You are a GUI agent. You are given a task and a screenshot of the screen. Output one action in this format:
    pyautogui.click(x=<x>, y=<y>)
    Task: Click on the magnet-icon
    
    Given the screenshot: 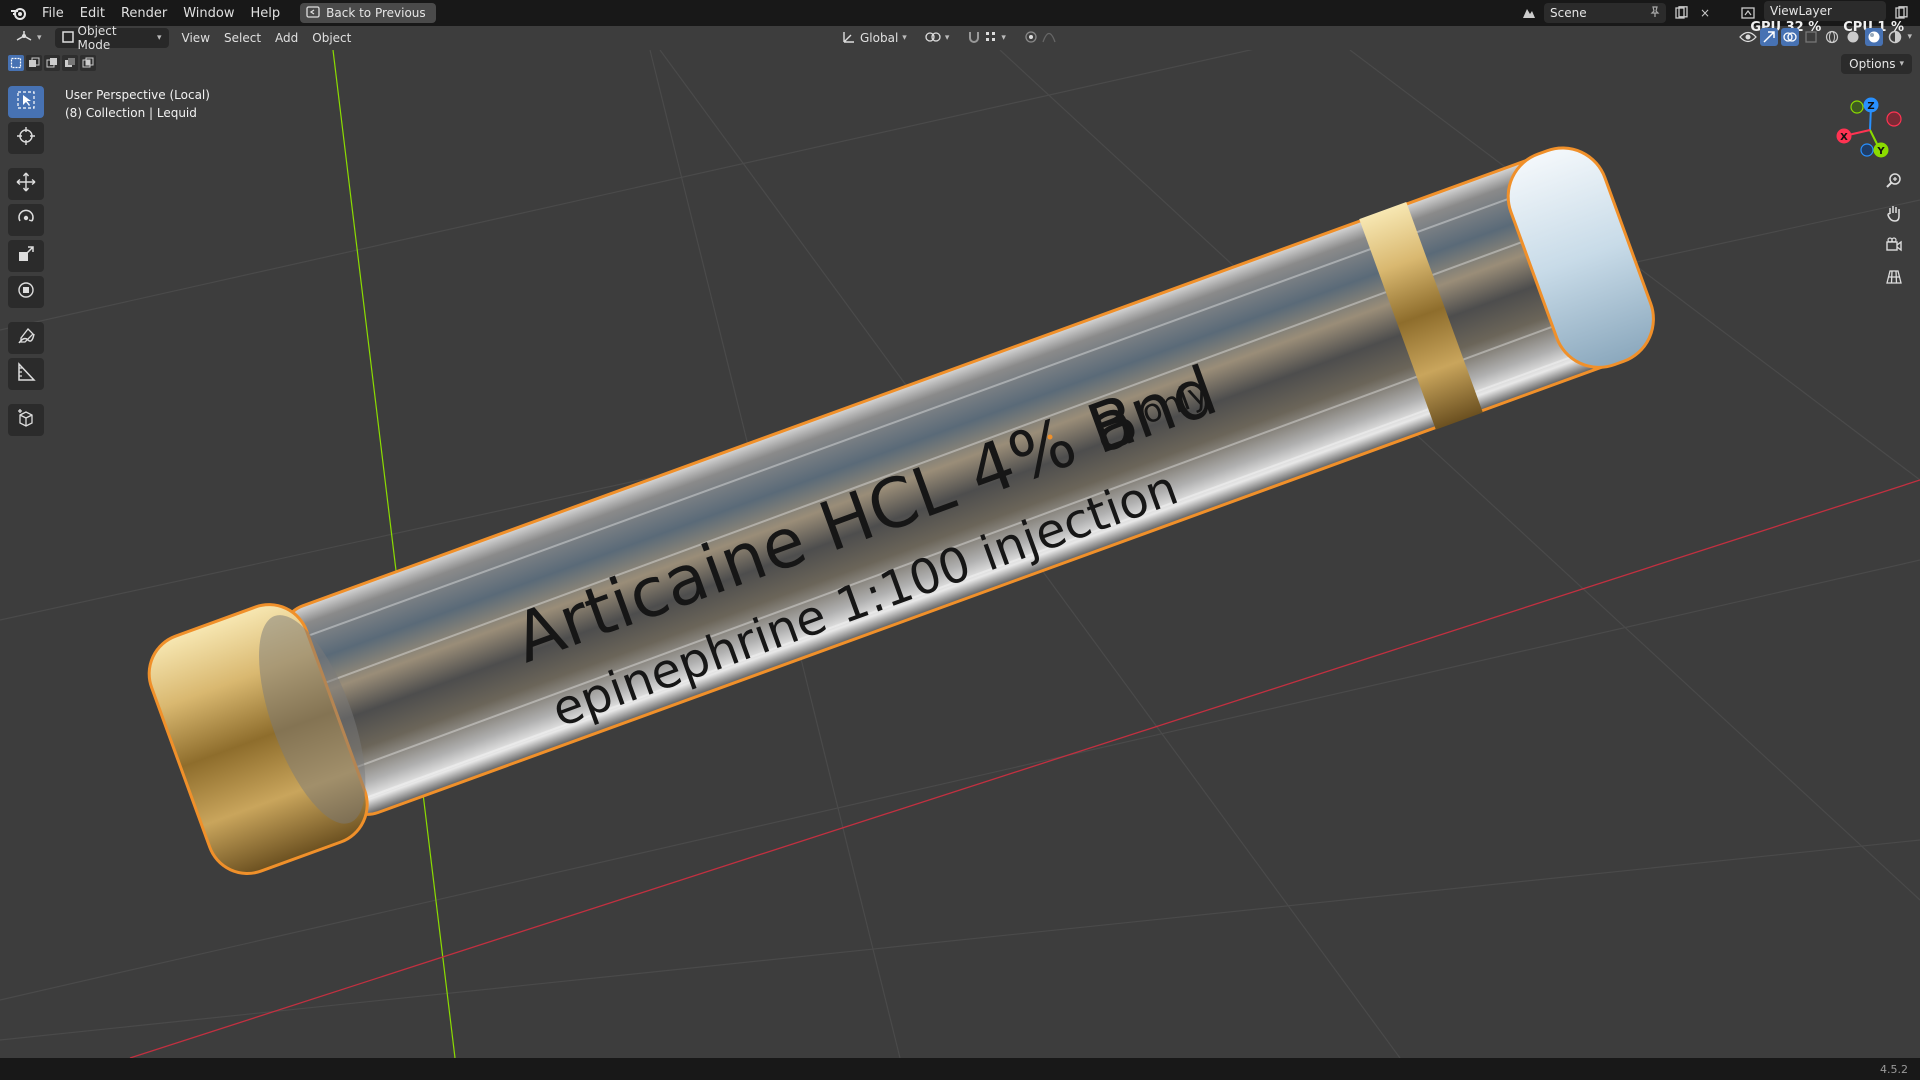 What is the action you would take?
    pyautogui.click(x=974, y=38)
    